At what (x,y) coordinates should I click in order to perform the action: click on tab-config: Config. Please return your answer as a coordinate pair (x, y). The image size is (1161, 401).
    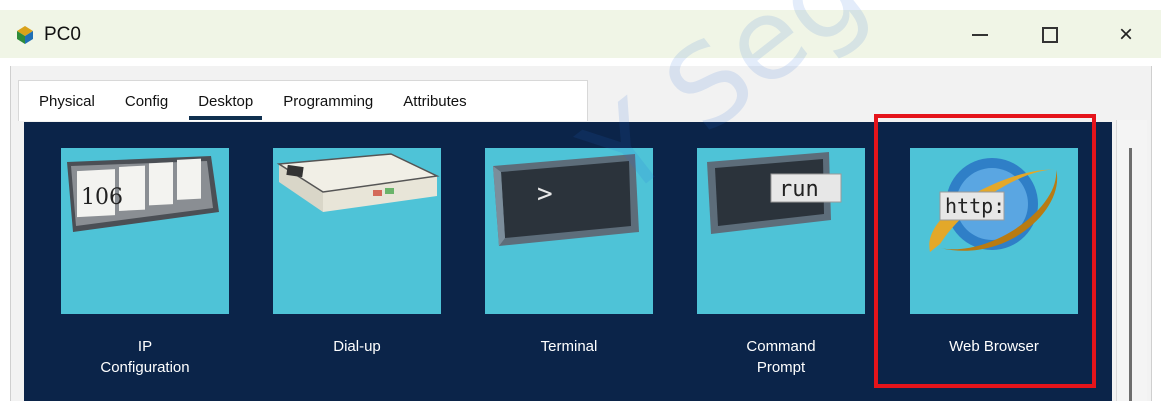
    Looking at the image, I should click on (146, 101).